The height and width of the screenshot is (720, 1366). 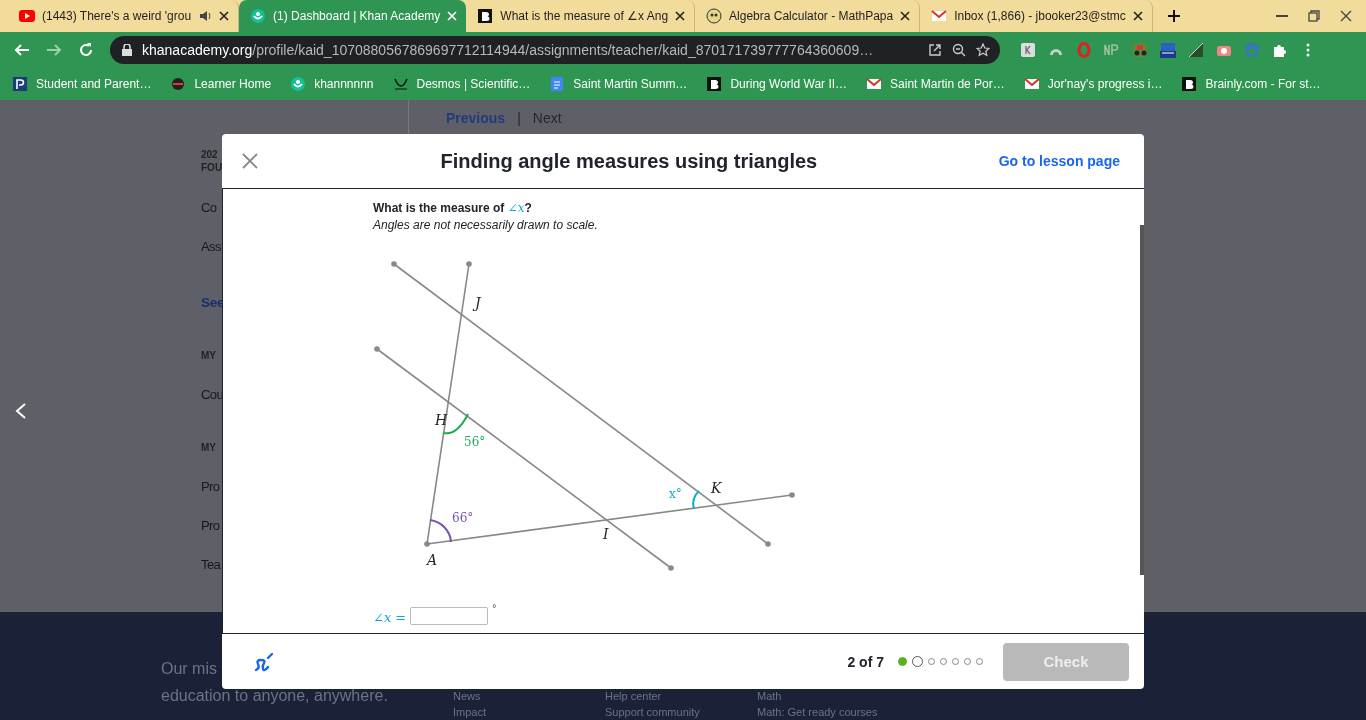 What do you see at coordinates (357, 16) in the screenshot?
I see `tab-title: (1) Dashboard | Khan Academy` at bounding box center [357, 16].